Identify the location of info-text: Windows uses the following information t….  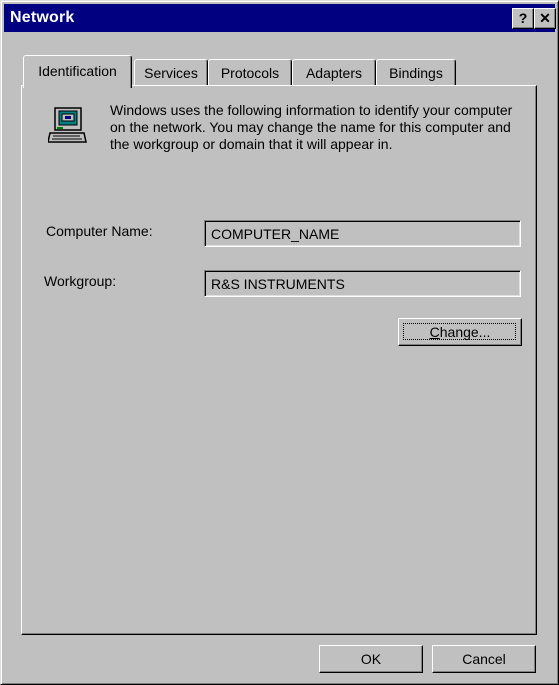
(311, 127).